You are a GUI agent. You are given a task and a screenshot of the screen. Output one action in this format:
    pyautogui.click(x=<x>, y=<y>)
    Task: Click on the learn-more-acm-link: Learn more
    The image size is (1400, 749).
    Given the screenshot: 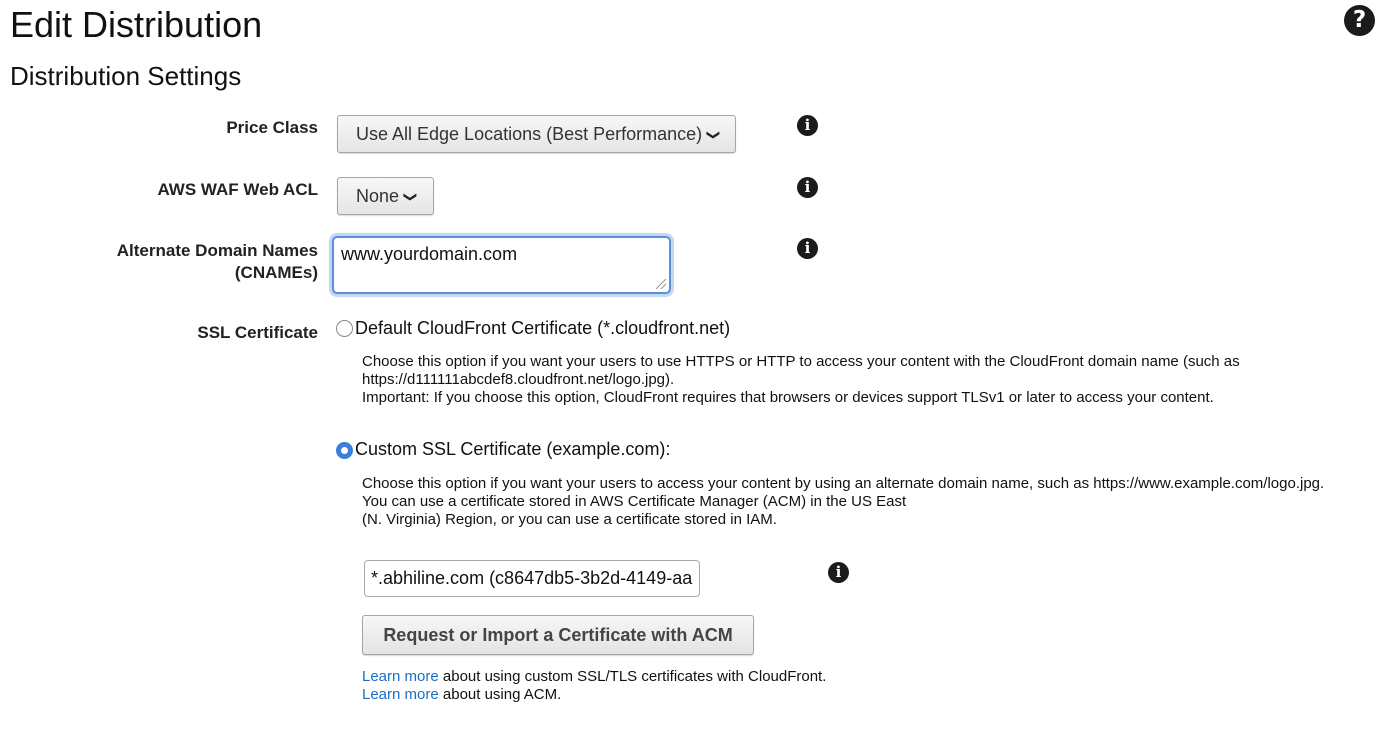 What is the action you would take?
    pyautogui.click(x=400, y=694)
    